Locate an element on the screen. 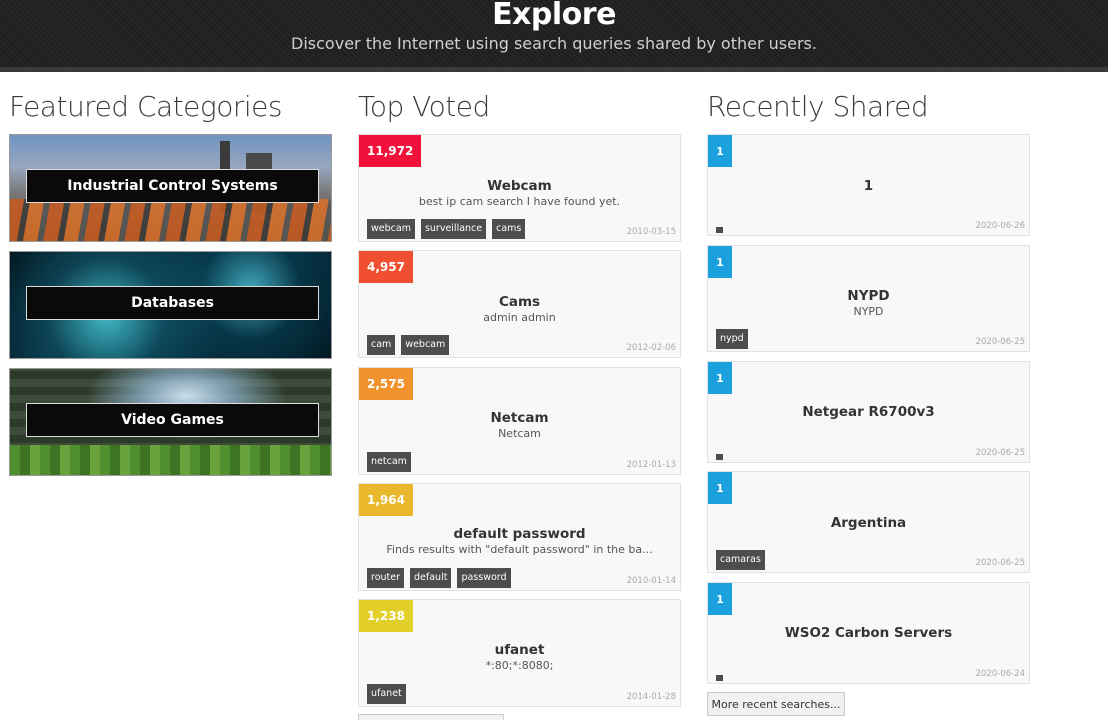 This screenshot has width=1108, height=720. tag: surveillance is located at coordinates (453, 229).